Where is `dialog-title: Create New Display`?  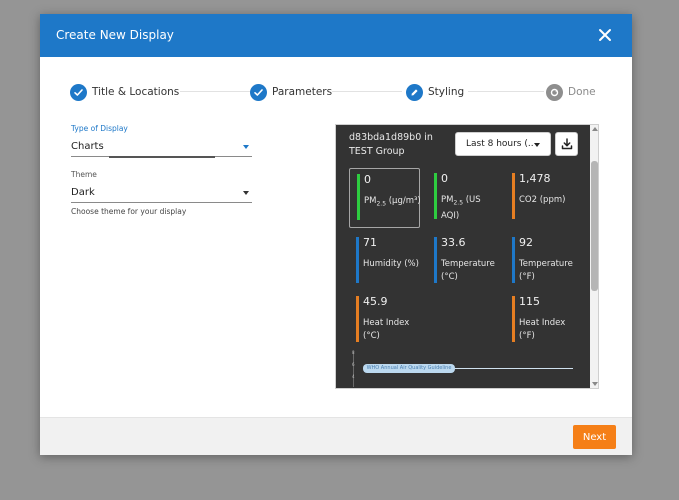
dialog-title: Create New Display is located at coordinates (115, 35).